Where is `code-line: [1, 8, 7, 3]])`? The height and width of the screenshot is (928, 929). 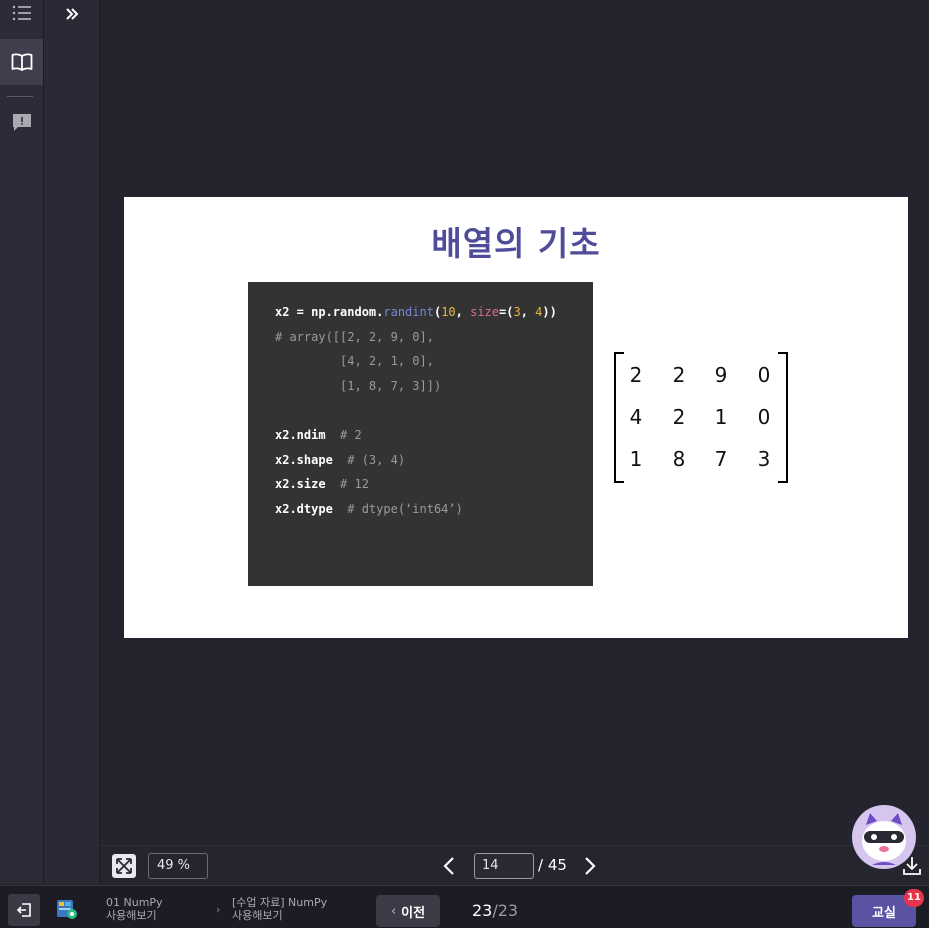
code-line: [1, 8, 7, 3]]) is located at coordinates (358, 385).